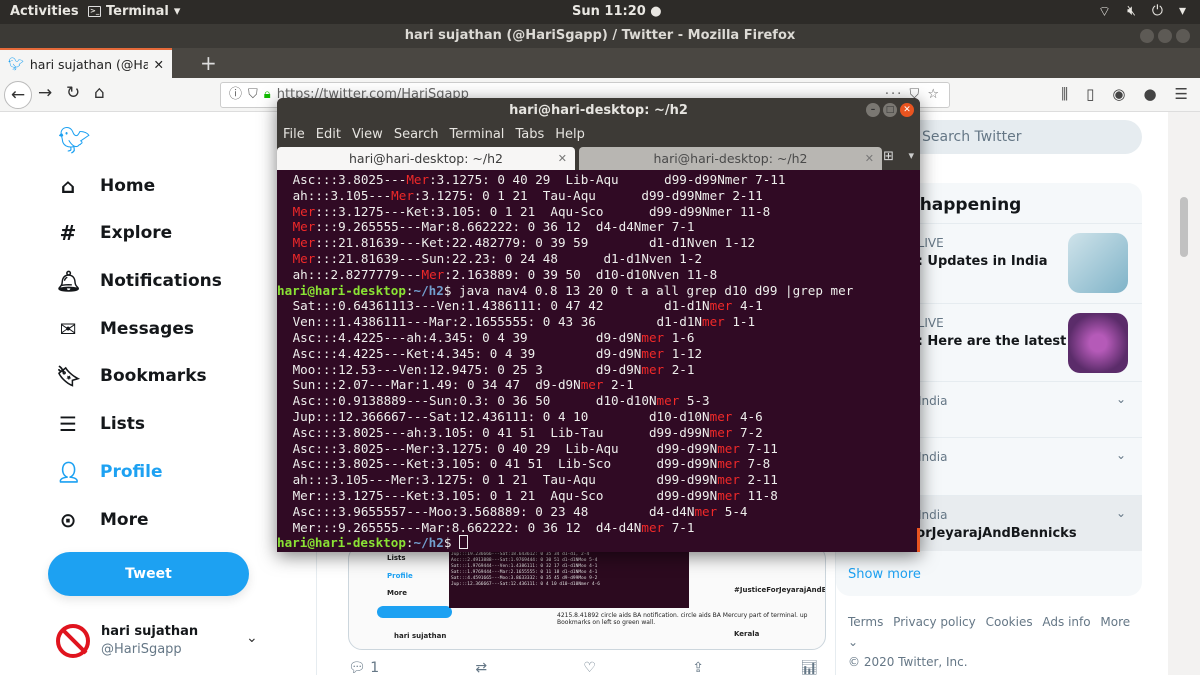 This screenshot has height=676, width=1200. I want to click on footer-link: Terms, so click(865, 622).